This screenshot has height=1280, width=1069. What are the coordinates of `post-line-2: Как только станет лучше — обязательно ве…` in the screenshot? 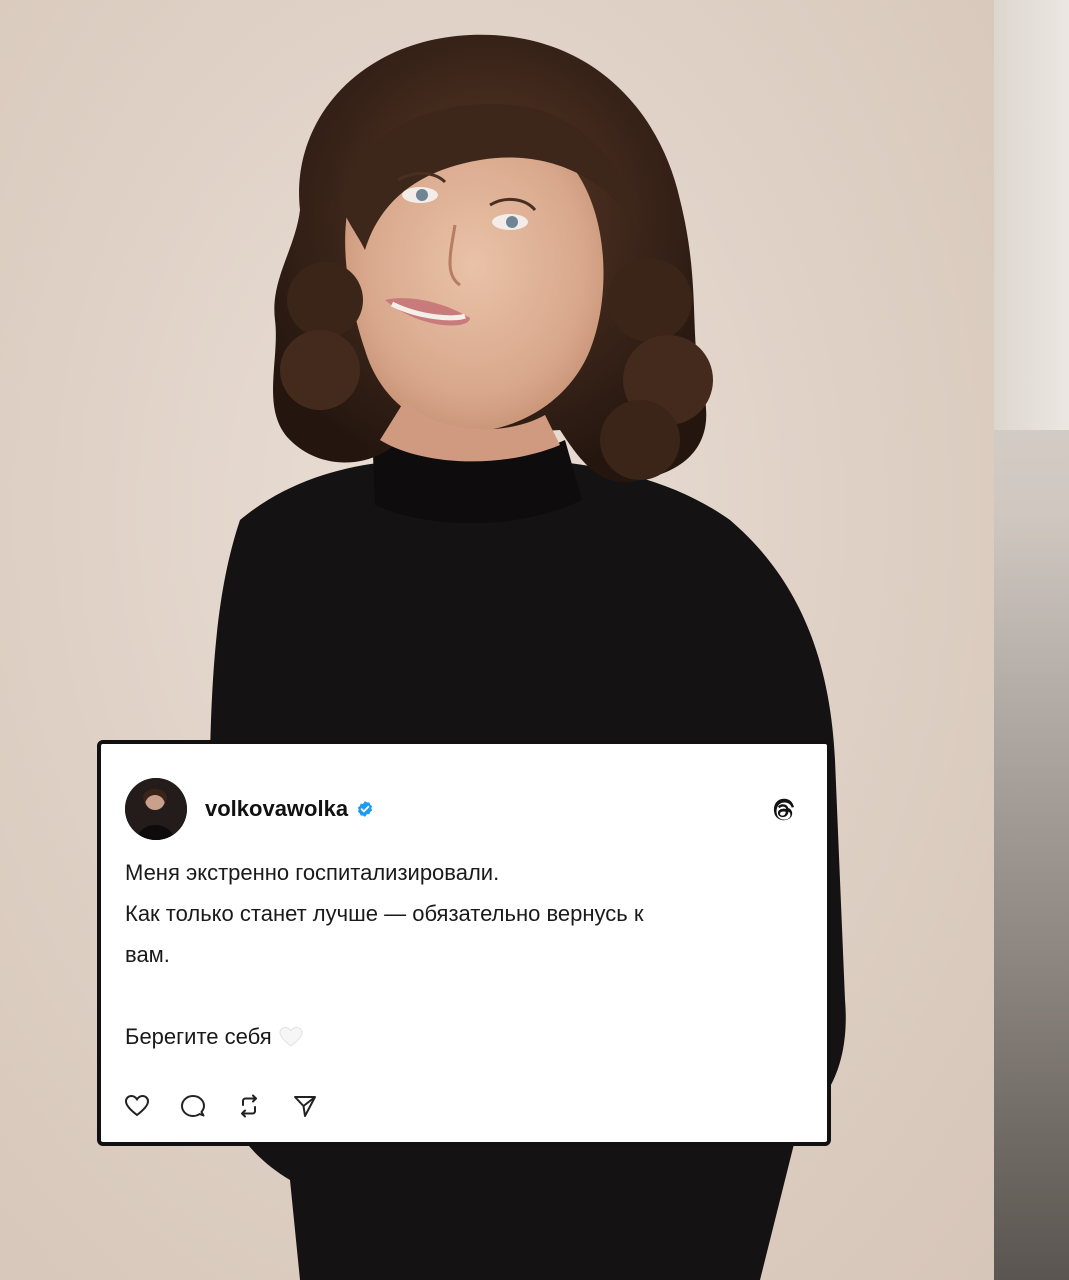 It's located at (384, 913).